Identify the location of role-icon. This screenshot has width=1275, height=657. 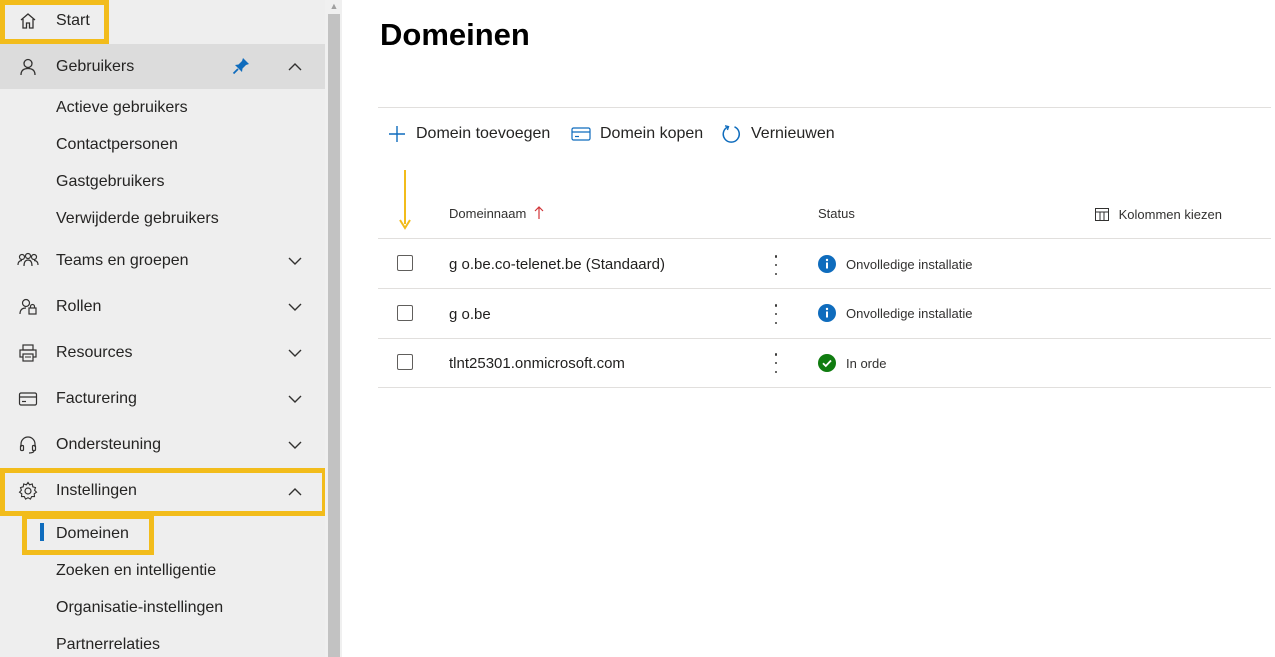
(28, 307).